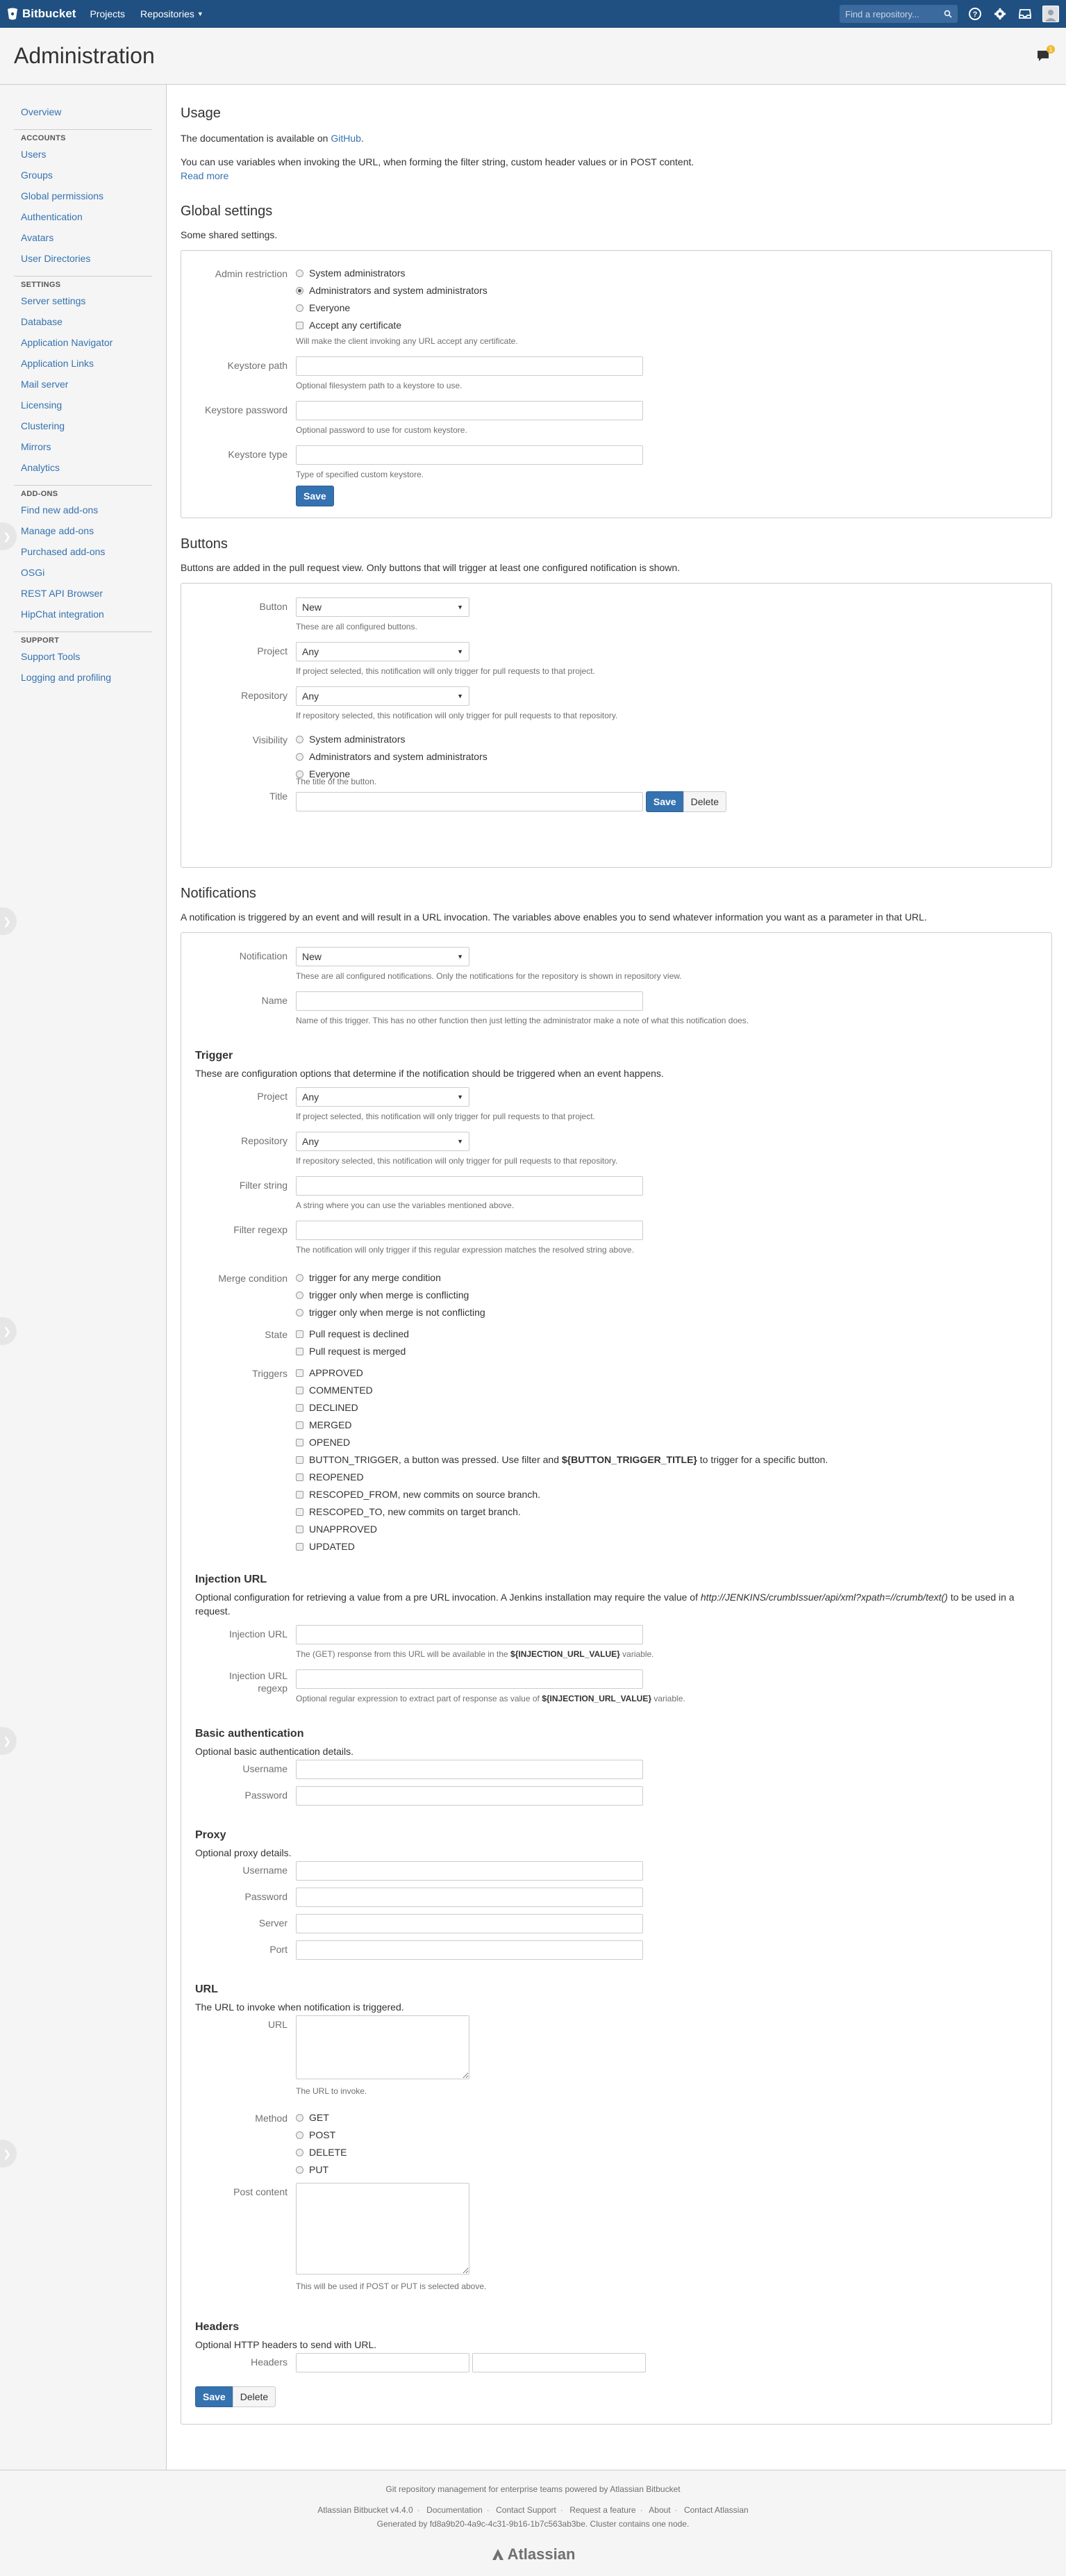  Describe the element at coordinates (382, 2229) in the screenshot. I see `post-content-textarea` at that location.